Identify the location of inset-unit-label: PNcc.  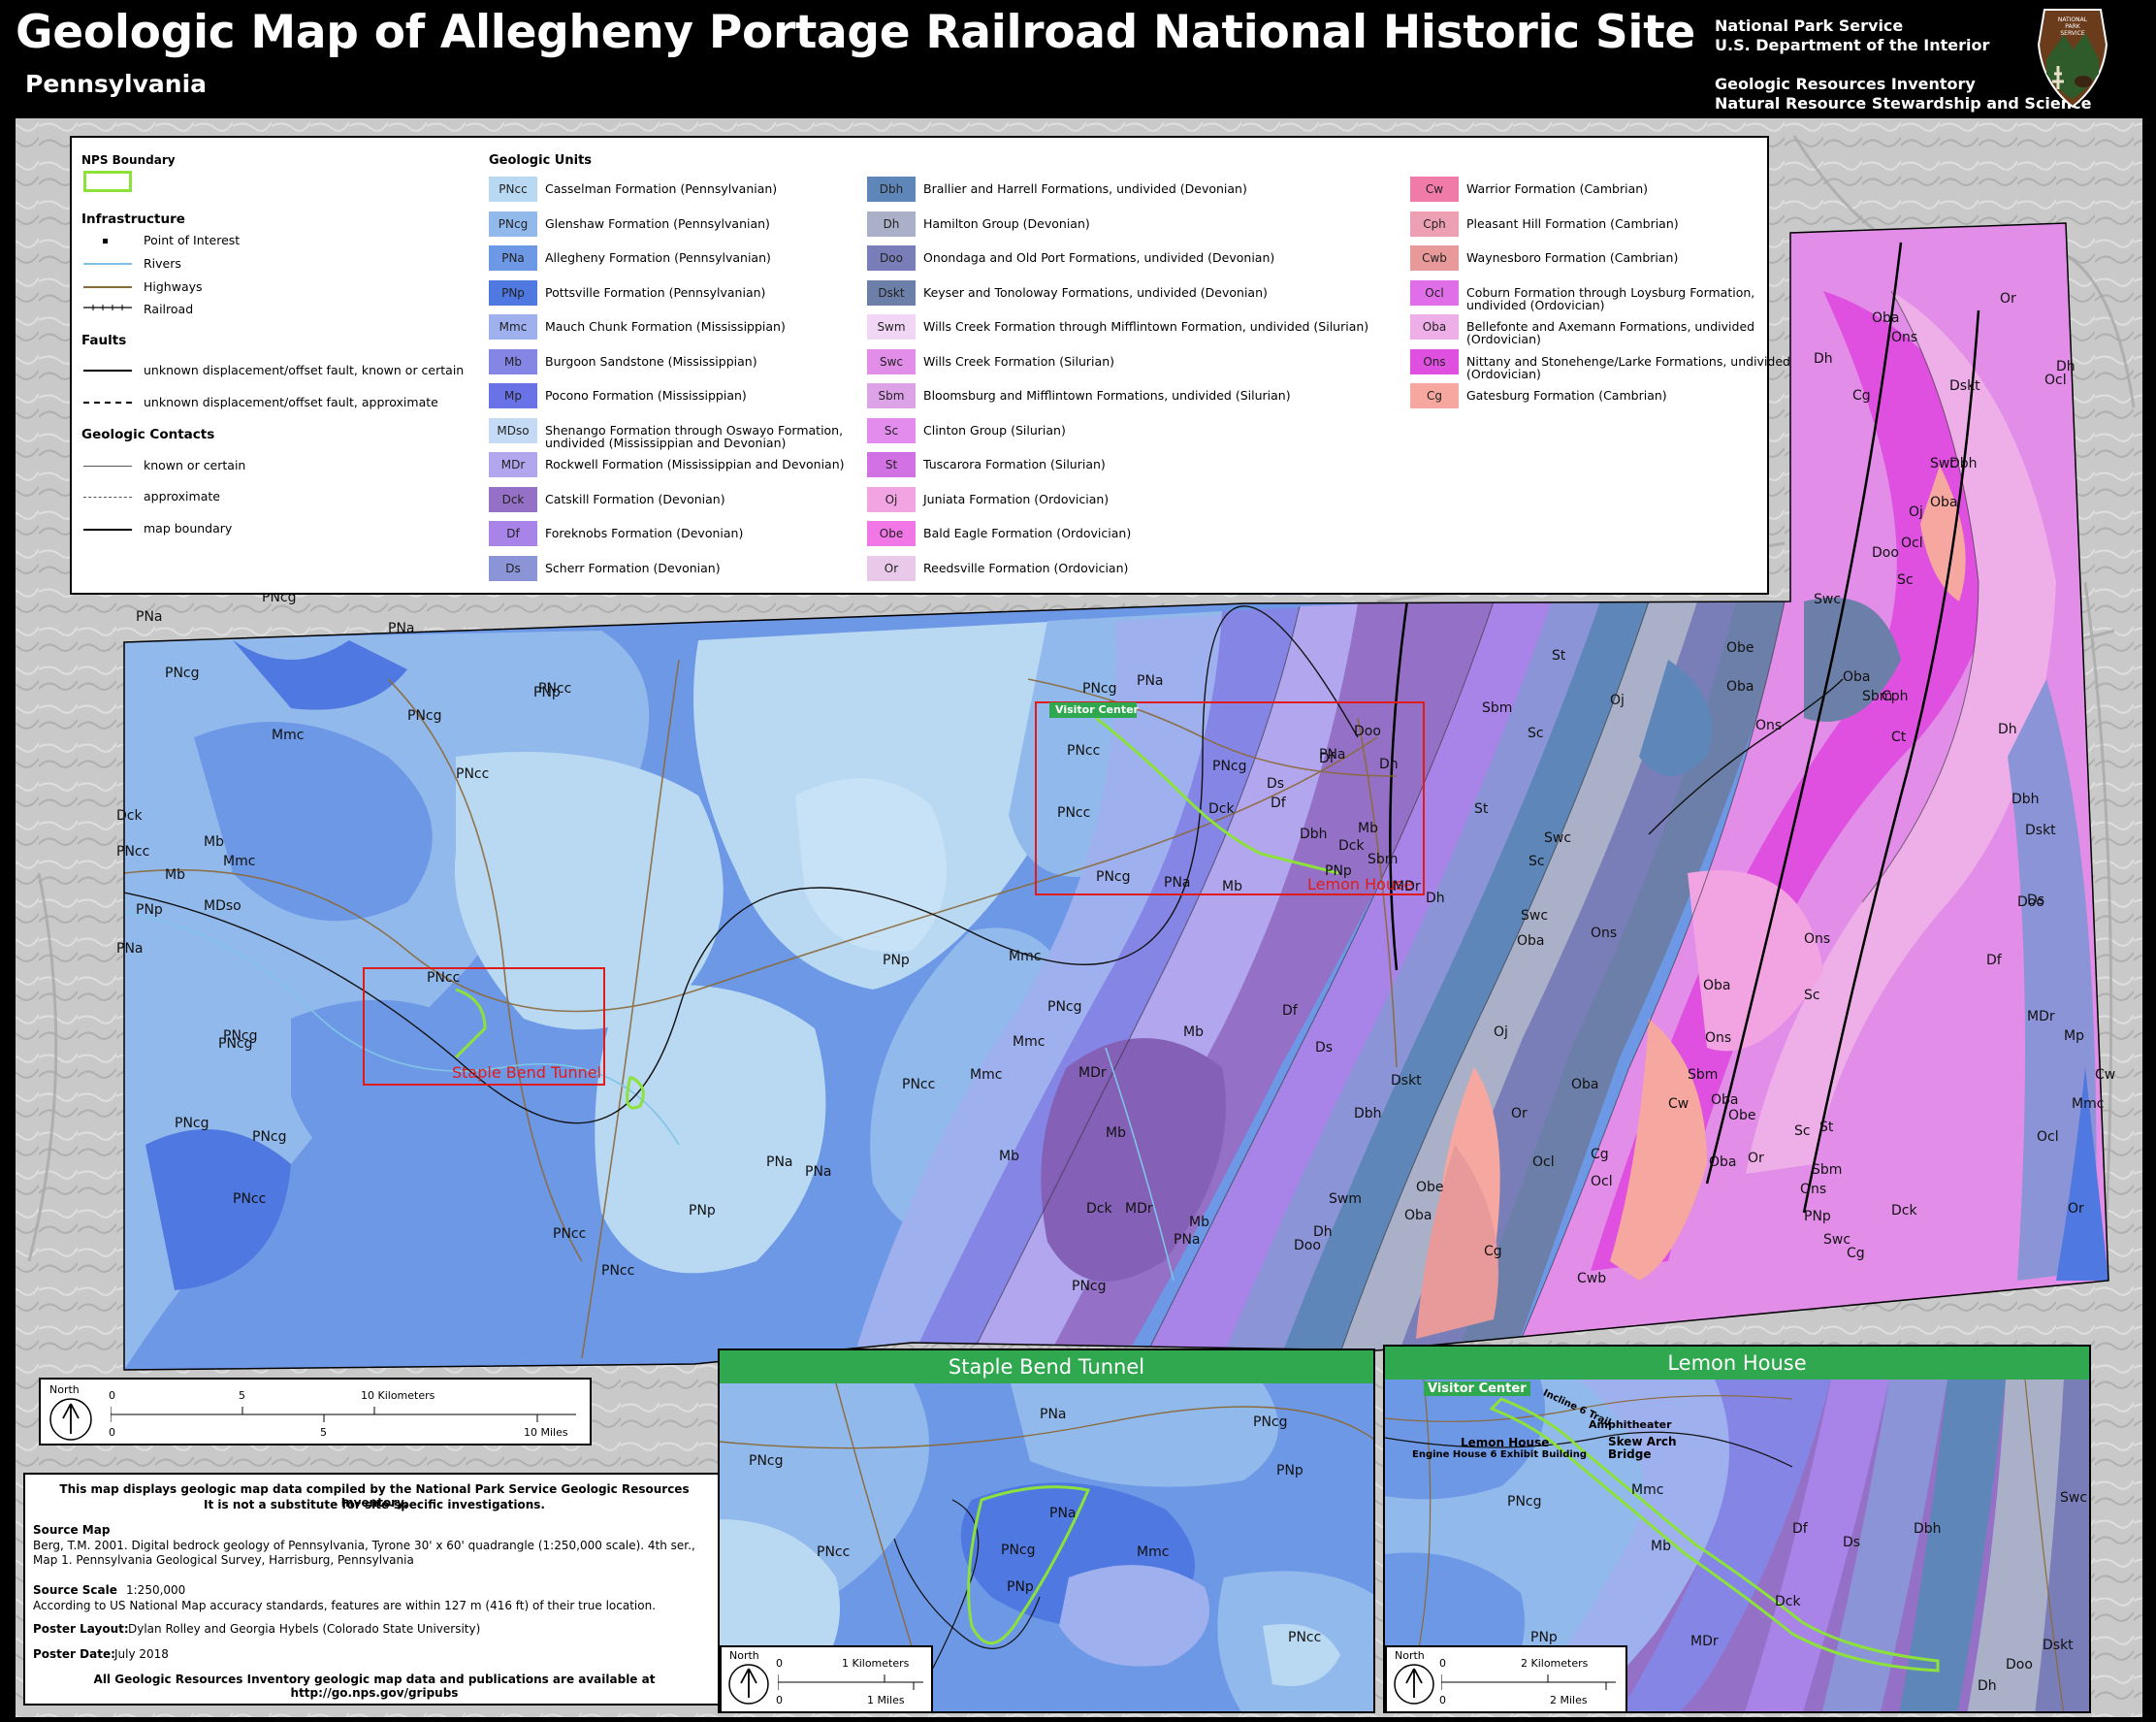
(1305, 1637).